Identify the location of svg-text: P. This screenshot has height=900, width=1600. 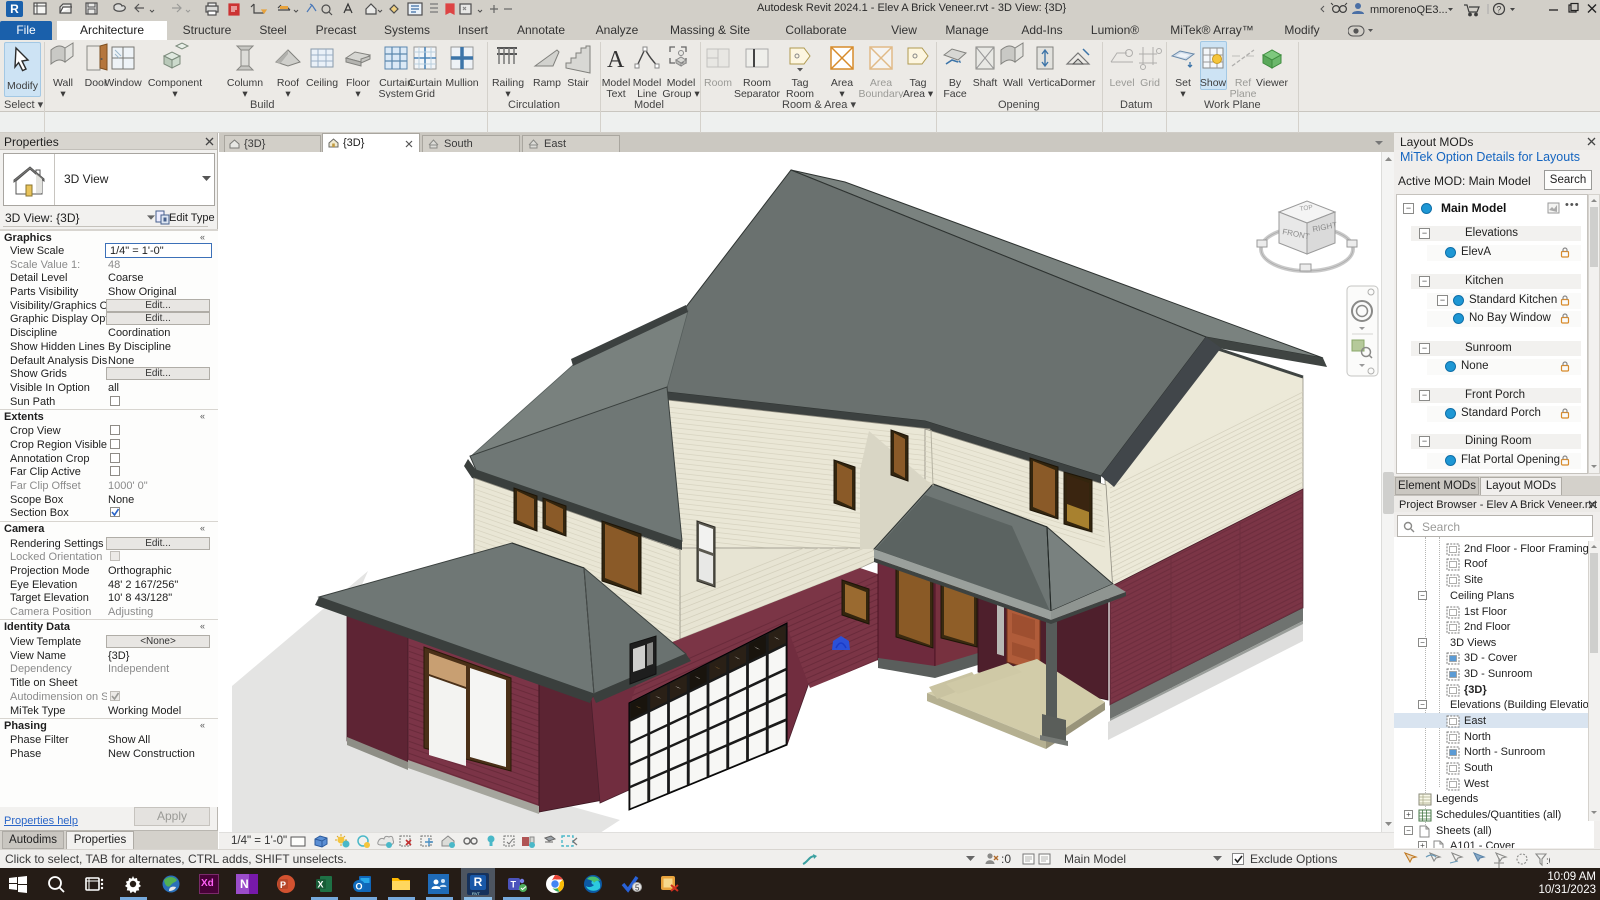
(283, 885).